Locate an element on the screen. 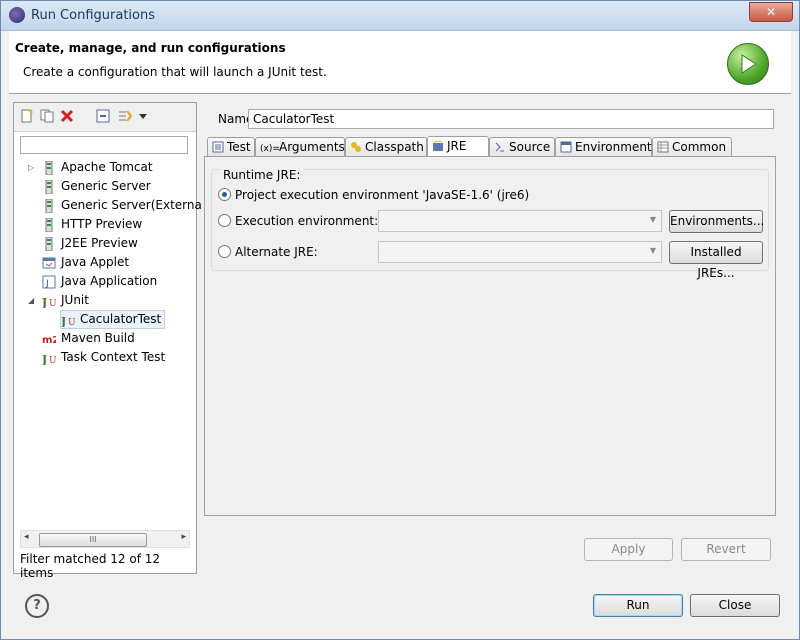  scroll-right-icon: ▸ is located at coordinates (183, 537).